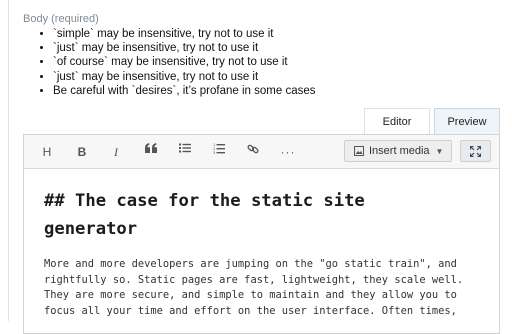 The image size is (512, 334). Describe the element at coordinates (116, 152) in the screenshot. I see `italic-icon: I` at that location.